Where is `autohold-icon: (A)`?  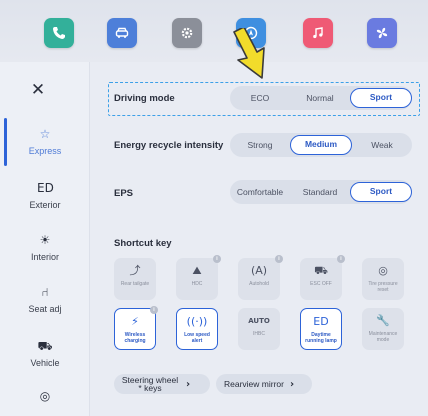
autohold-icon: (A) is located at coordinates (259, 270).